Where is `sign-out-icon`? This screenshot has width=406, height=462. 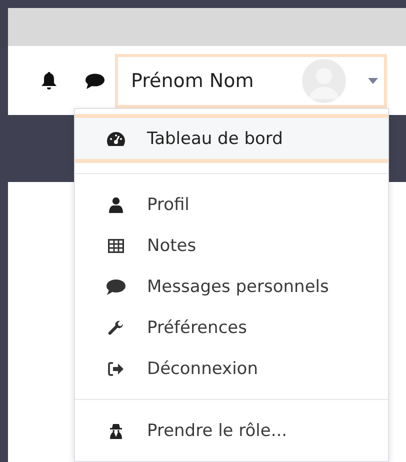 sign-out-icon is located at coordinates (116, 369).